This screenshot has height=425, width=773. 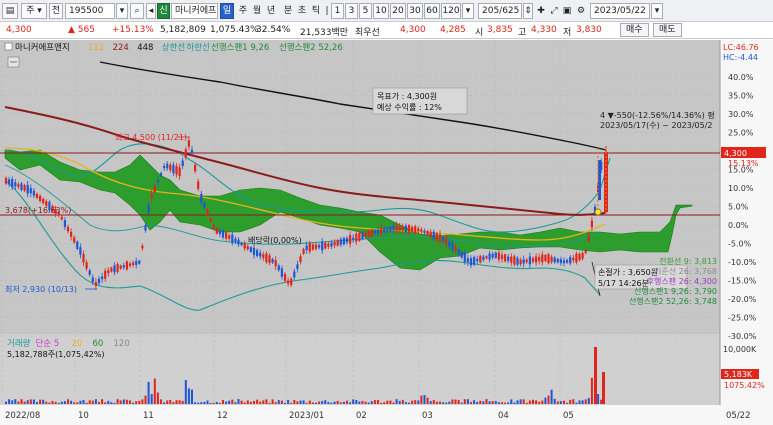 I want to click on interval-3-button: 3, so click(x=351, y=11).